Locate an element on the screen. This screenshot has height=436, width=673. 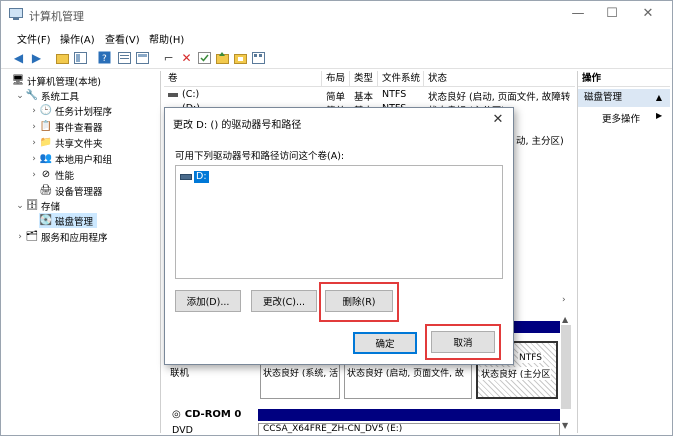
tree-item-services: › 🗂 服务和应用程序 is located at coordinates (61, 236).